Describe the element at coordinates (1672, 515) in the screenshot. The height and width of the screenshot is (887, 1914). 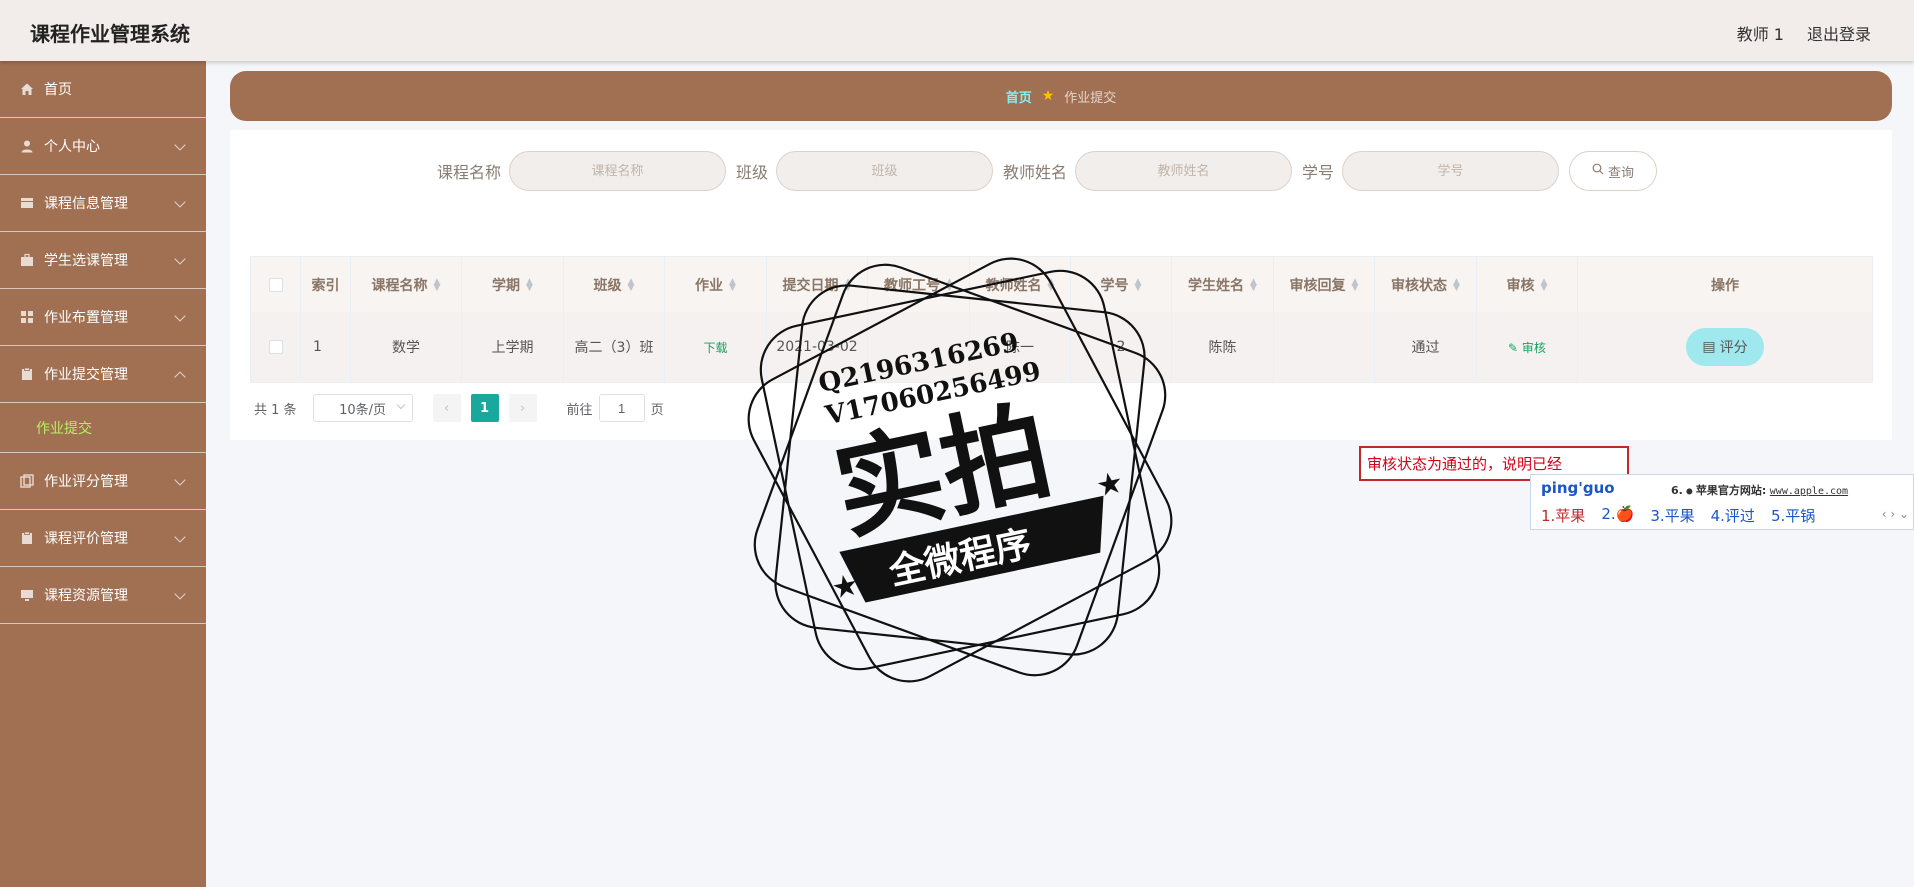
I see `ime-candidate: 3.平果` at that location.